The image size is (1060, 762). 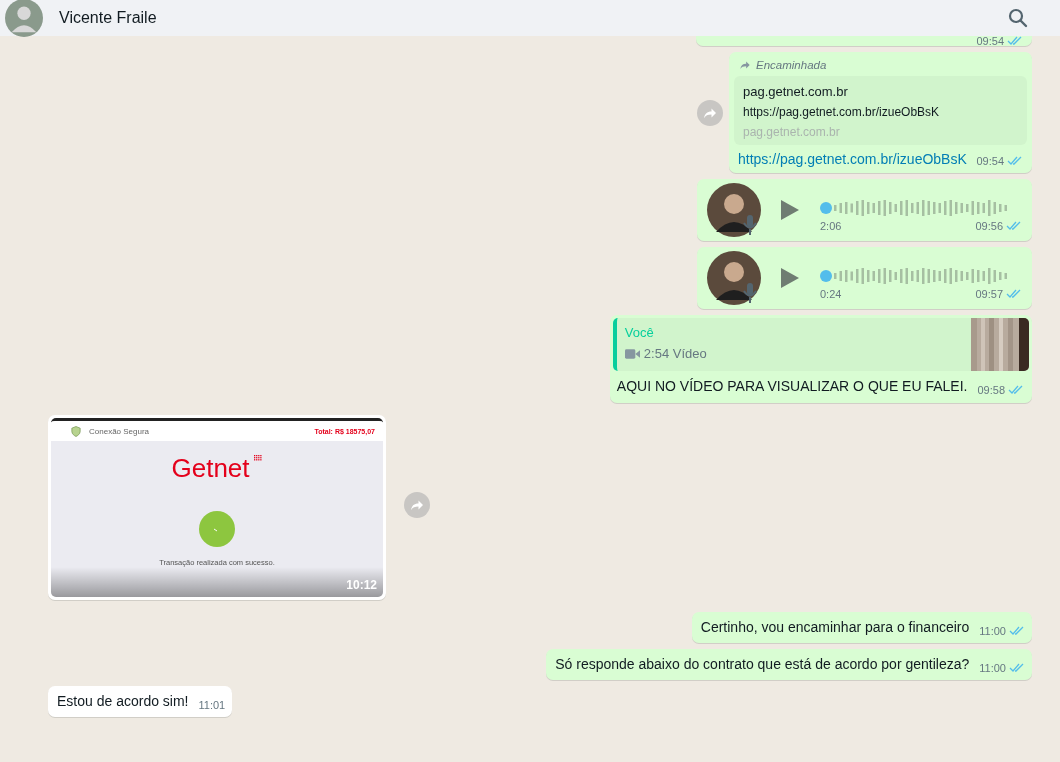 What do you see at coordinates (989, 226) in the screenshot?
I see `message-time: 09:56` at bounding box center [989, 226].